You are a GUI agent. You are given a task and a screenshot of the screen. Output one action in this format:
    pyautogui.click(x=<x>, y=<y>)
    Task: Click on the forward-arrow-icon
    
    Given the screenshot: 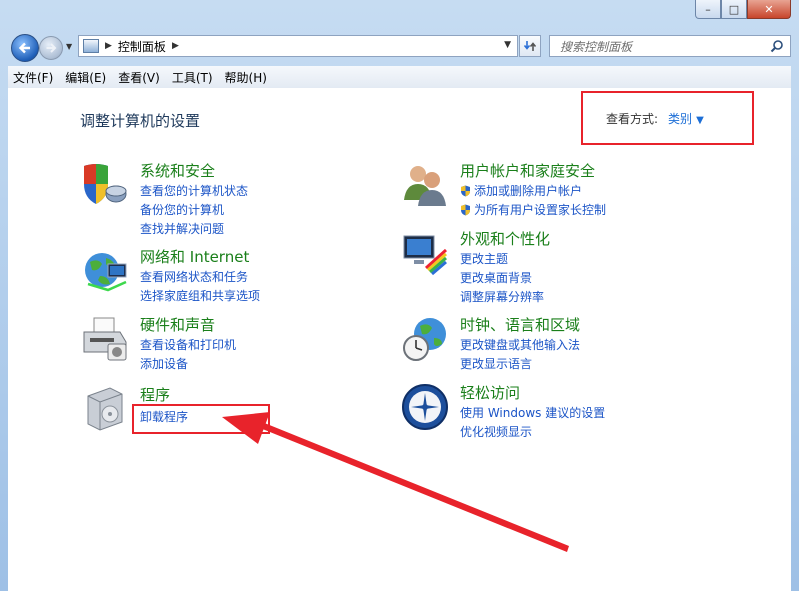 What is the action you would take?
    pyautogui.click(x=51, y=48)
    